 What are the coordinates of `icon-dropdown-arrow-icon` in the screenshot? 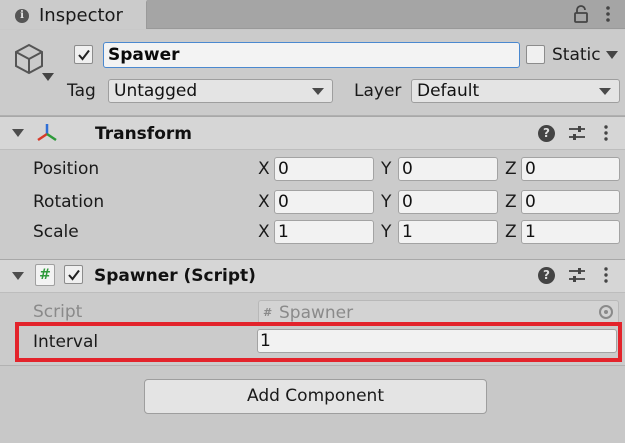 It's located at (48, 77).